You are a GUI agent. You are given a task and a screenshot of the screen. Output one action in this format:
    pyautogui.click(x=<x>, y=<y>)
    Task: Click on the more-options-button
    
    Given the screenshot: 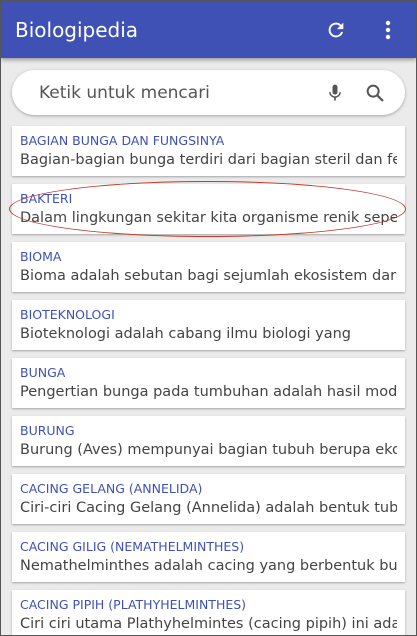 What is the action you would take?
    pyautogui.click(x=388, y=30)
    